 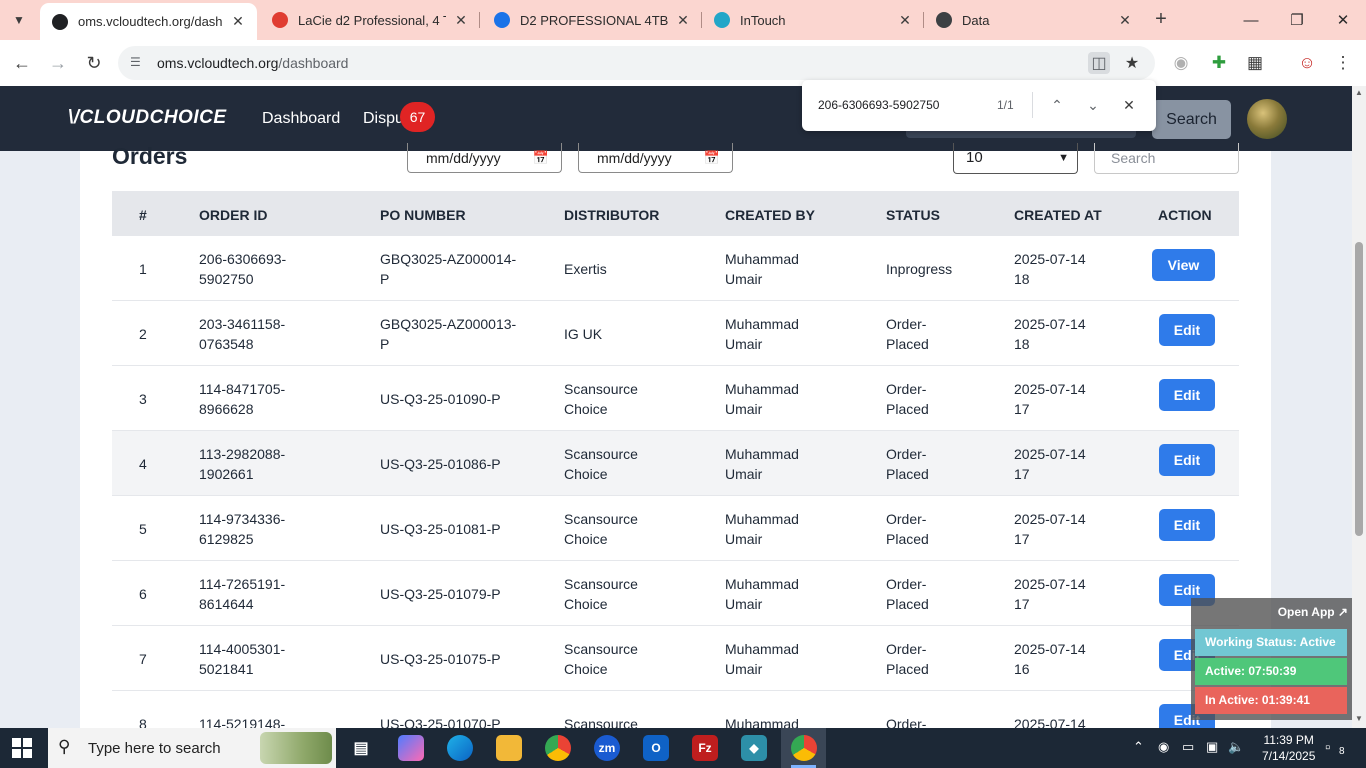 I want to click on orders-search-input: Search, so click(x=1166, y=158).